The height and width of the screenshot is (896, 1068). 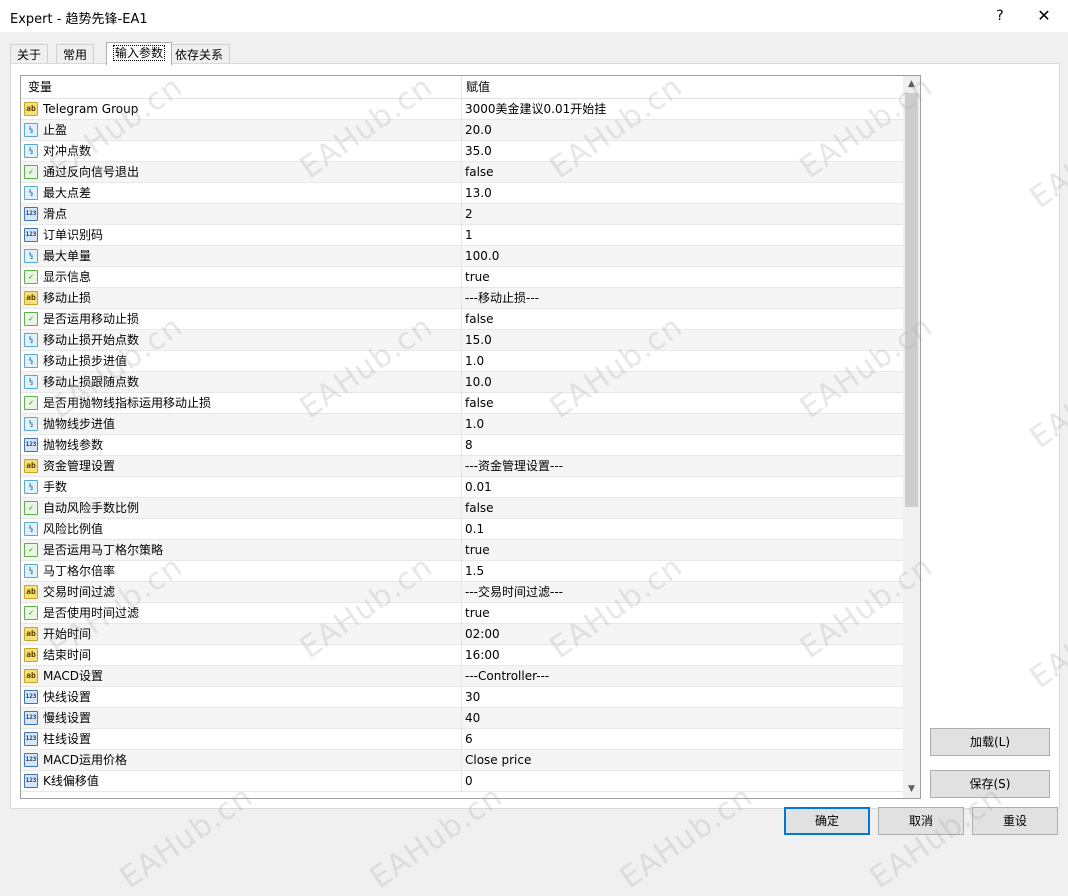 I want to click on parameter-name: 通过反向信号退出, so click(x=91, y=172).